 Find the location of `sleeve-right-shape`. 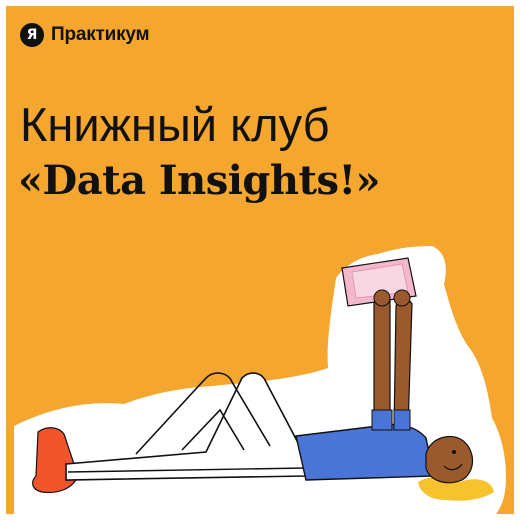

sleeve-right-shape is located at coordinates (402, 420).